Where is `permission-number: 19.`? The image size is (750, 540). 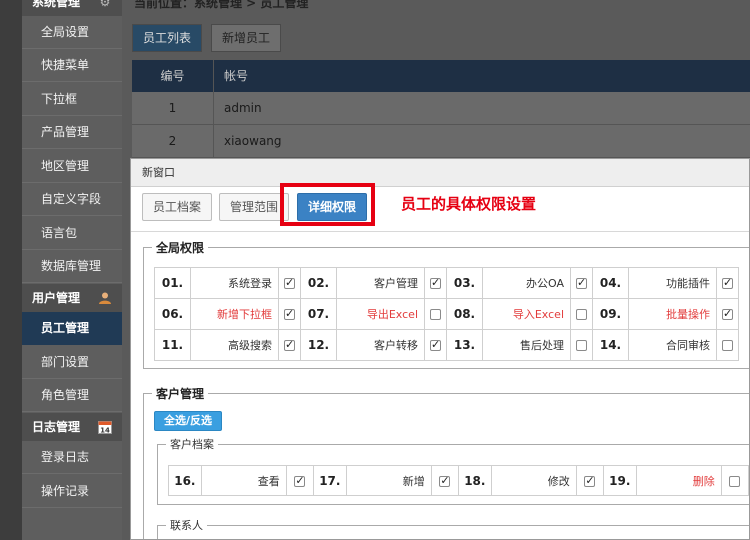 permission-number: 19. is located at coordinates (619, 480).